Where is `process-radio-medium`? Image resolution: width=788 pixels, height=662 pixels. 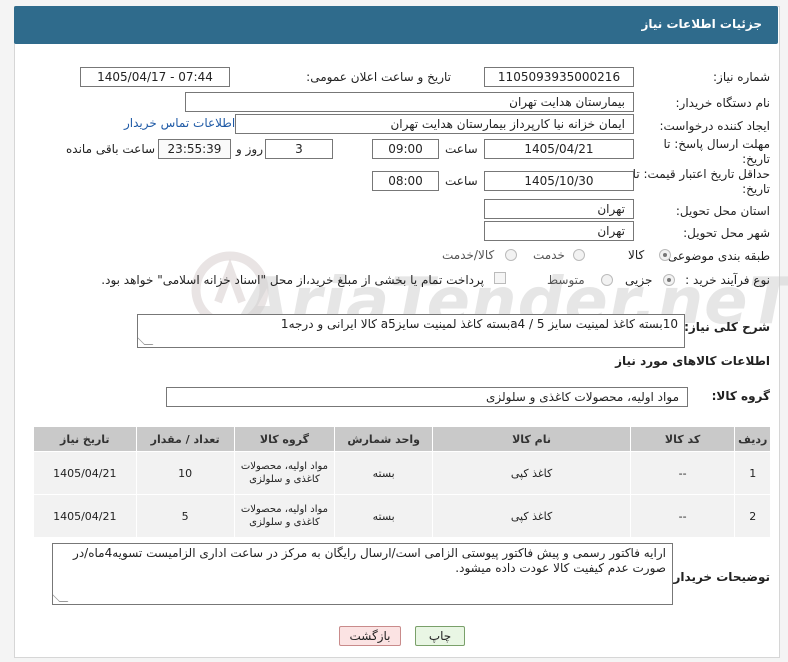
process-radio-medium is located at coordinates (607, 280).